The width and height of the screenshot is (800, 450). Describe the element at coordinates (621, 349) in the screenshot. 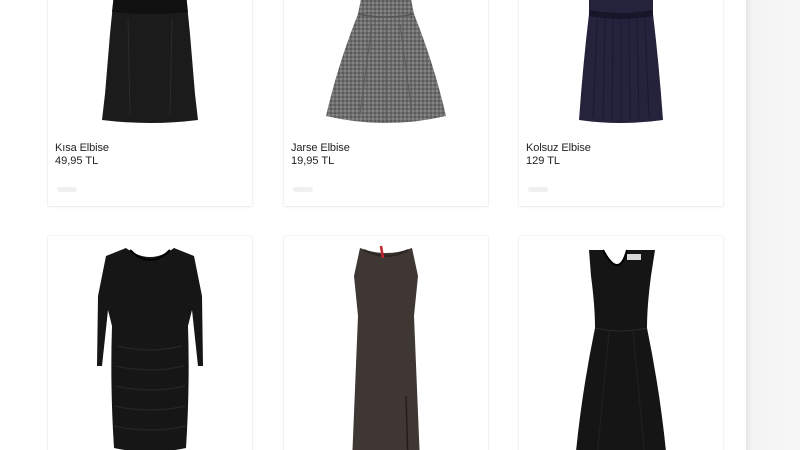

I see `black-sleeveless-flared-dress-icon` at that location.